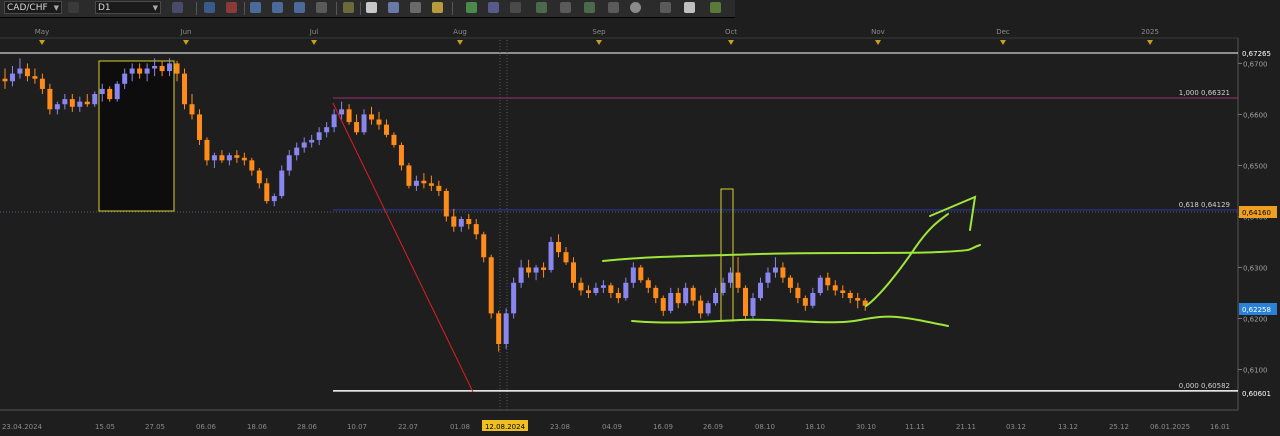 Image resolution: width=1280 pixels, height=436 pixels. What do you see at coordinates (206, 427) in the screenshot?
I see `date-label: 06.06` at bounding box center [206, 427].